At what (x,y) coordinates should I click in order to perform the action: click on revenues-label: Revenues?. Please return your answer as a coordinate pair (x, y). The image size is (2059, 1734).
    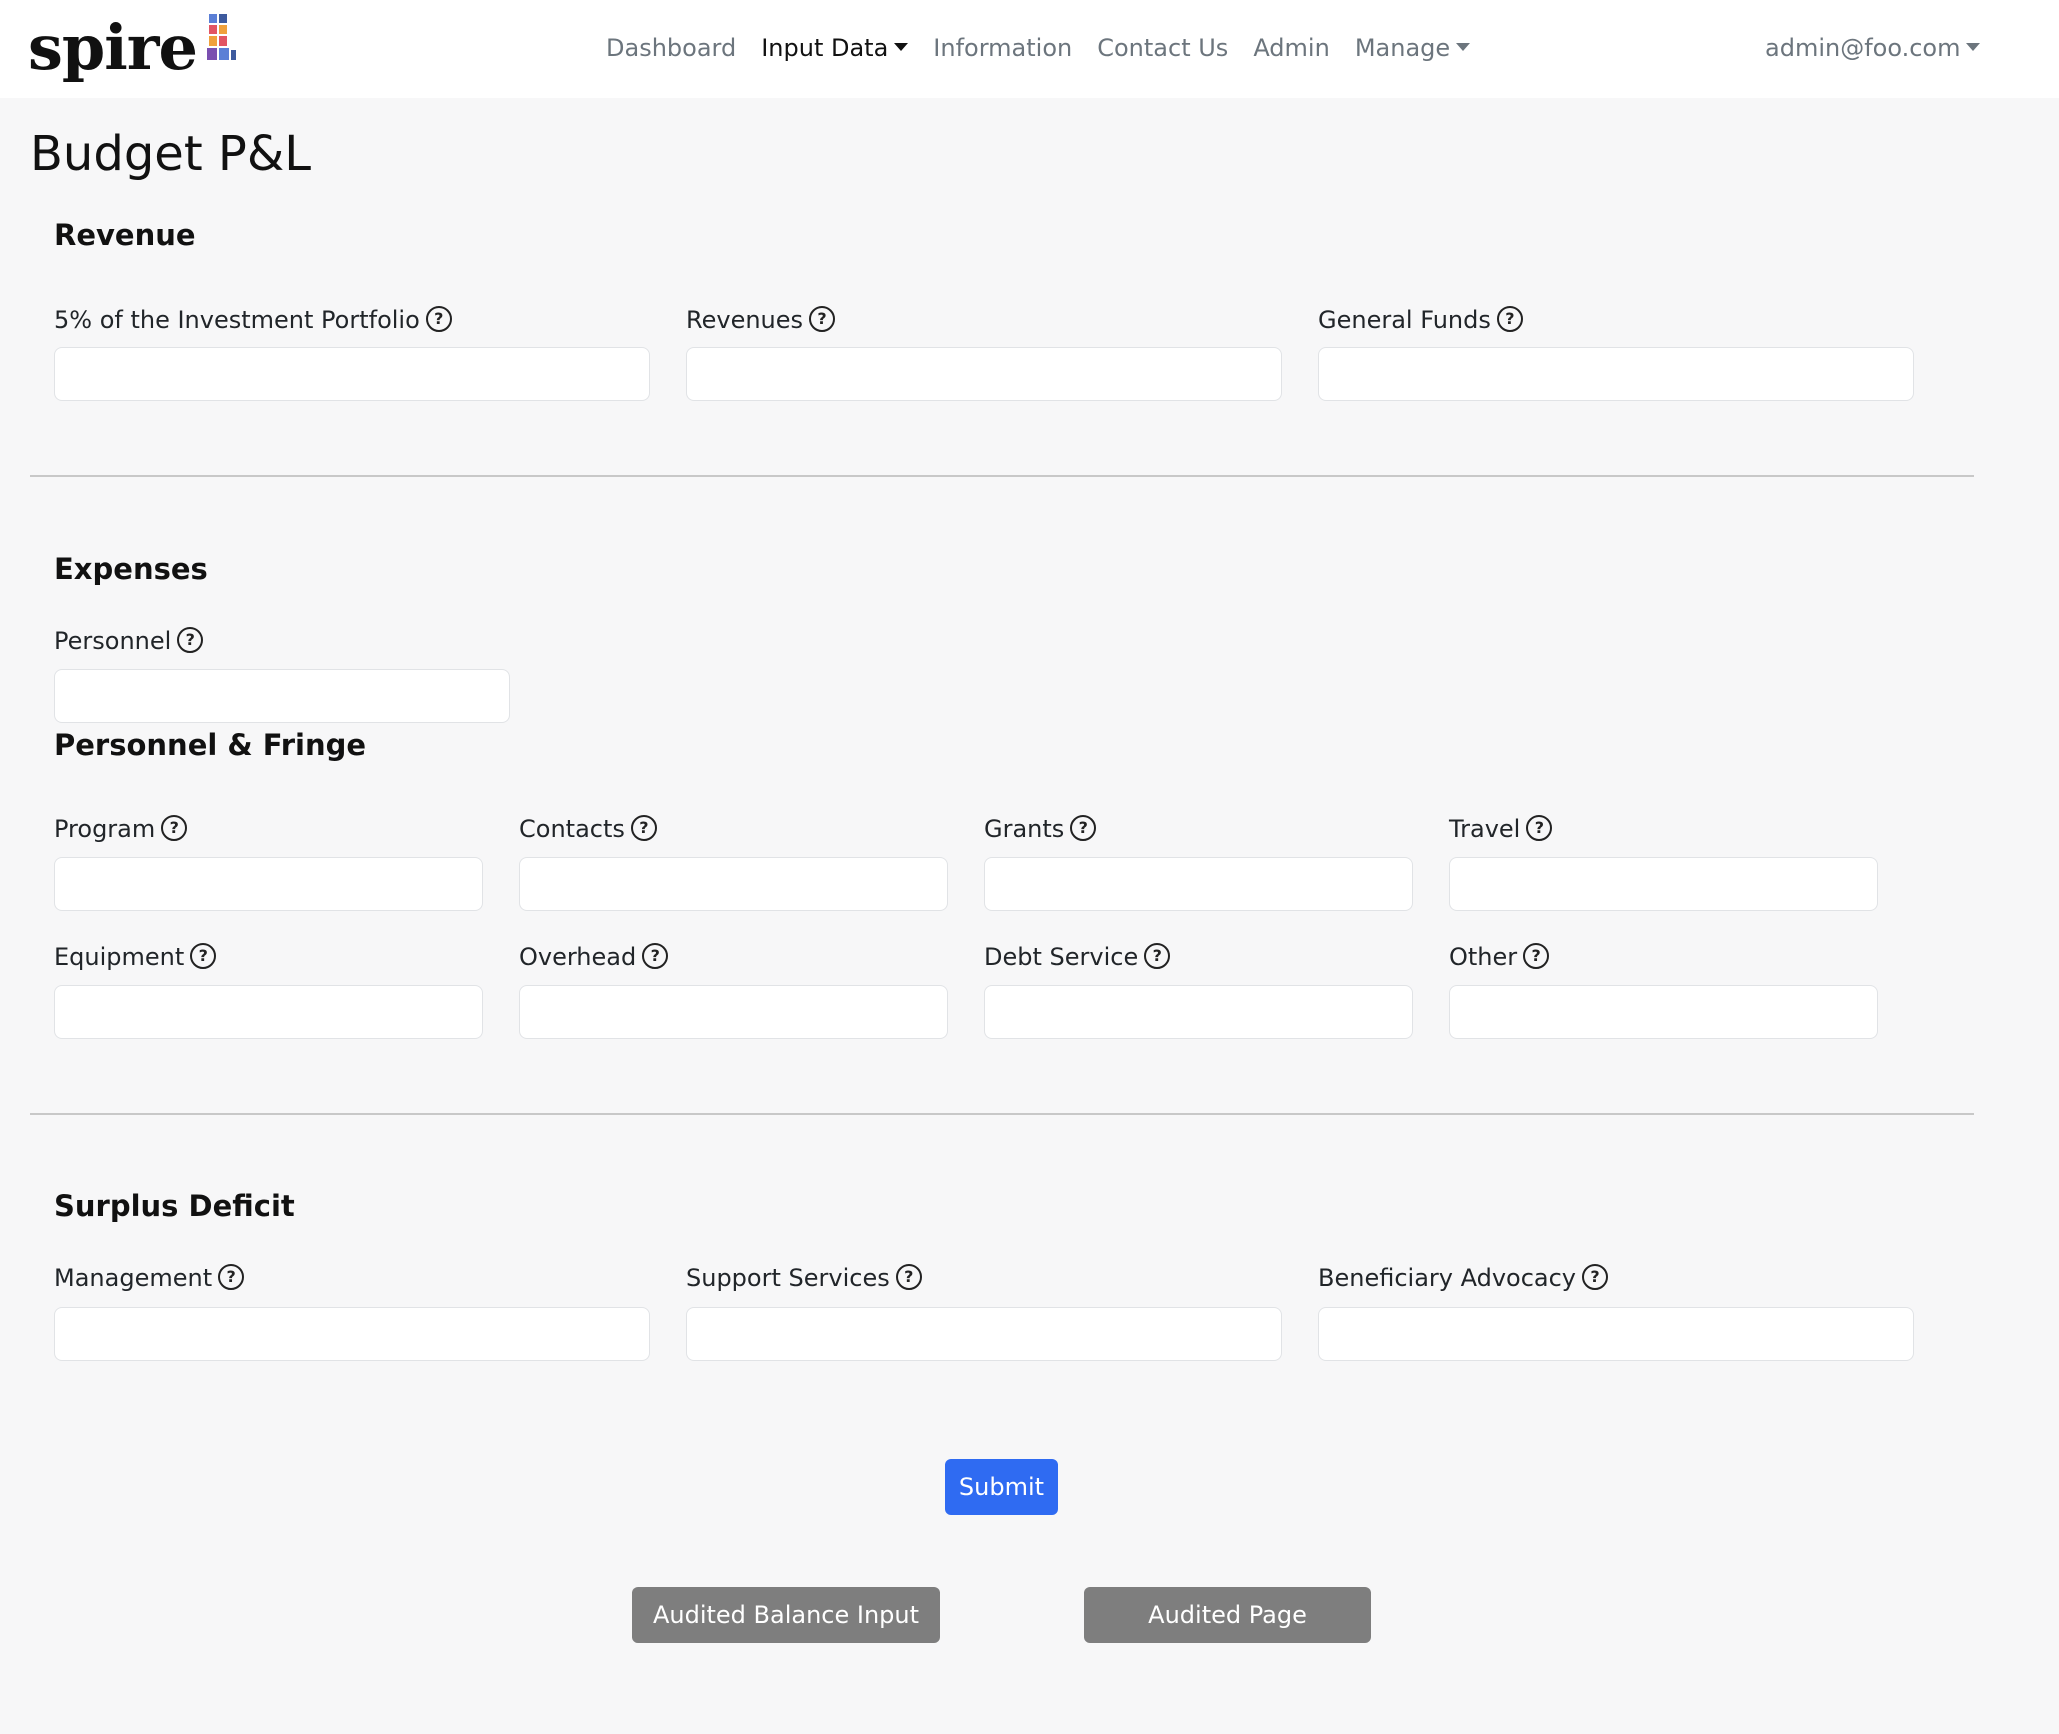
    Looking at the image, I should click on (761, 320).